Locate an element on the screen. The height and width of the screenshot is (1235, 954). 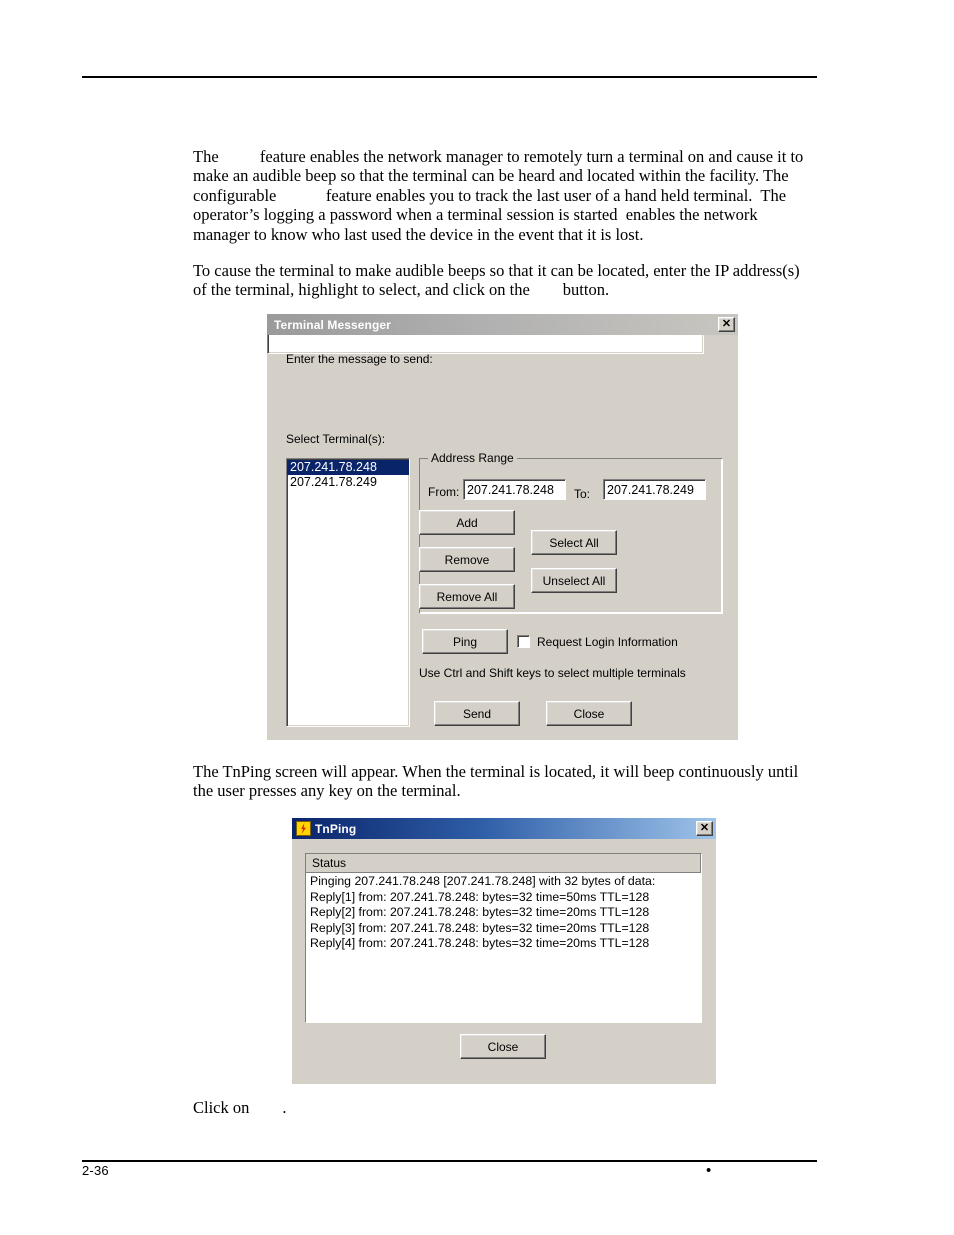
tnping-titlebar: TnPing ✕ is located at coordinates (504, 828).